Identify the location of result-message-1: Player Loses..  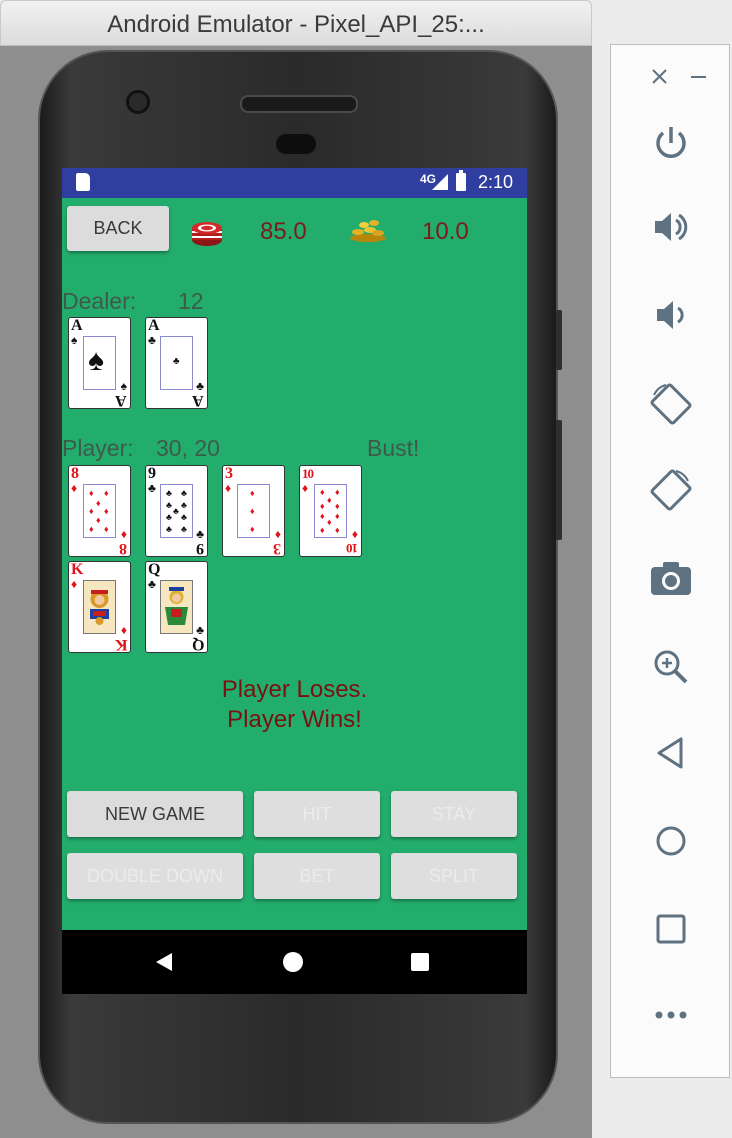
(294, 689).